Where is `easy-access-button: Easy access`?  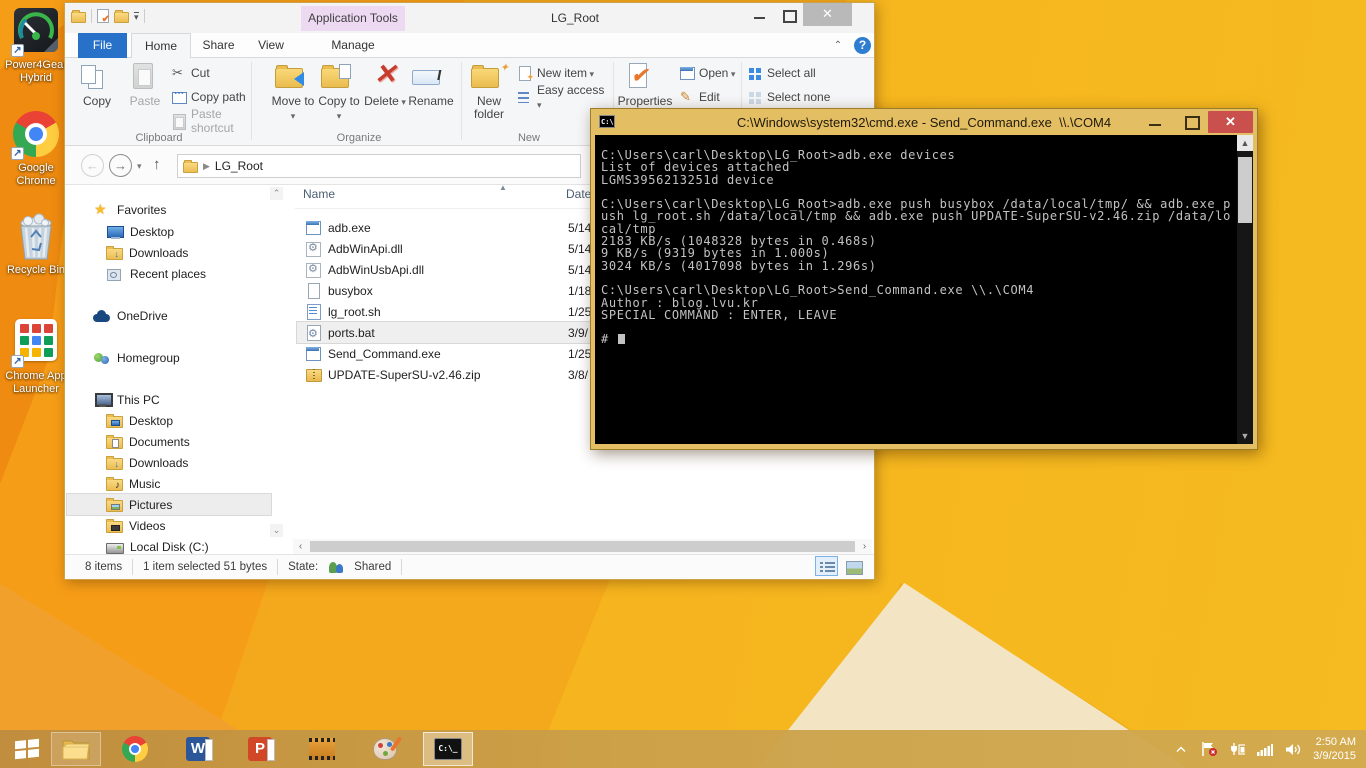
easy-access-button: Easy access is located at coordinates (563, 94).